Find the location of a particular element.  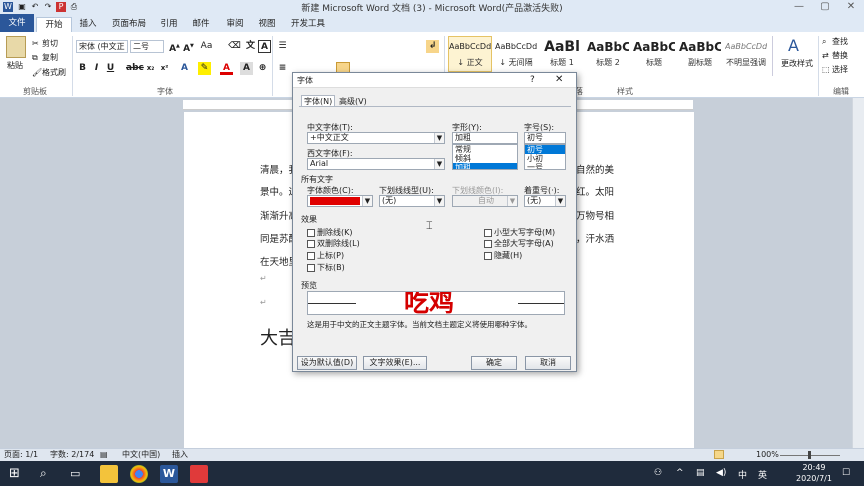

proofing-icon: ▤ is located at coordinates (104, 455).